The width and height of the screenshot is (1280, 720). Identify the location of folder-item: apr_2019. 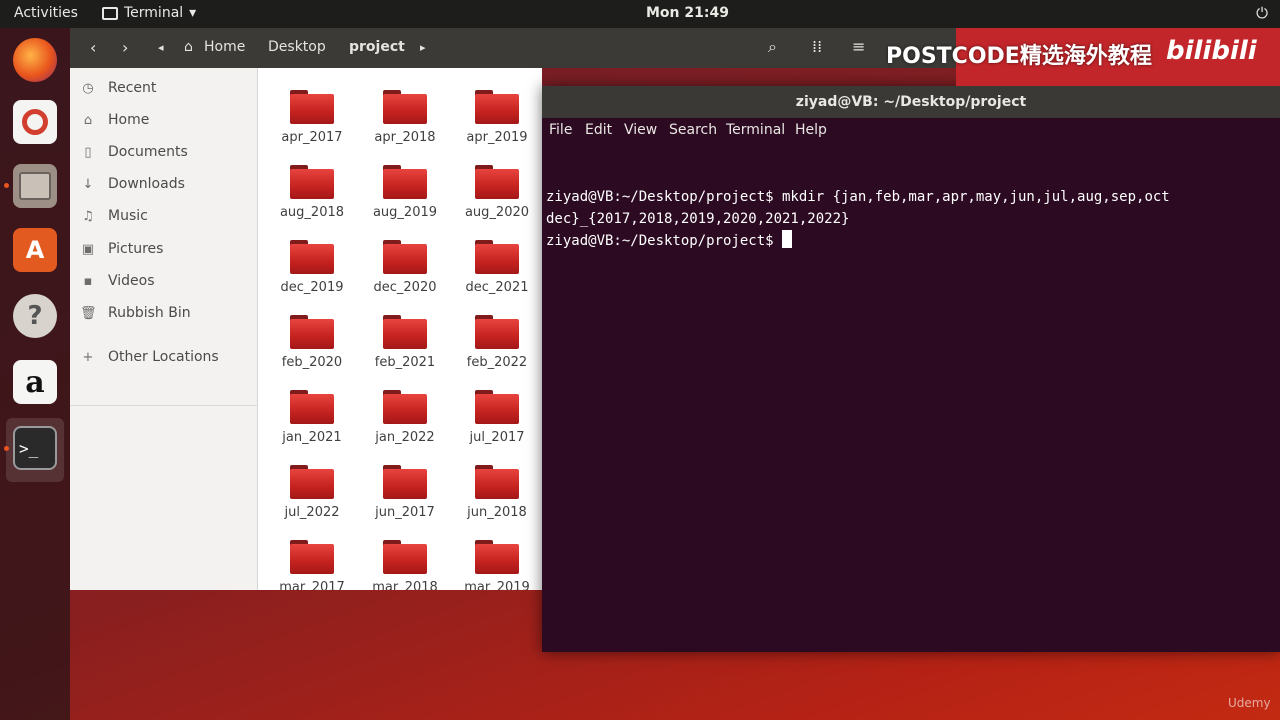
(497, 121).